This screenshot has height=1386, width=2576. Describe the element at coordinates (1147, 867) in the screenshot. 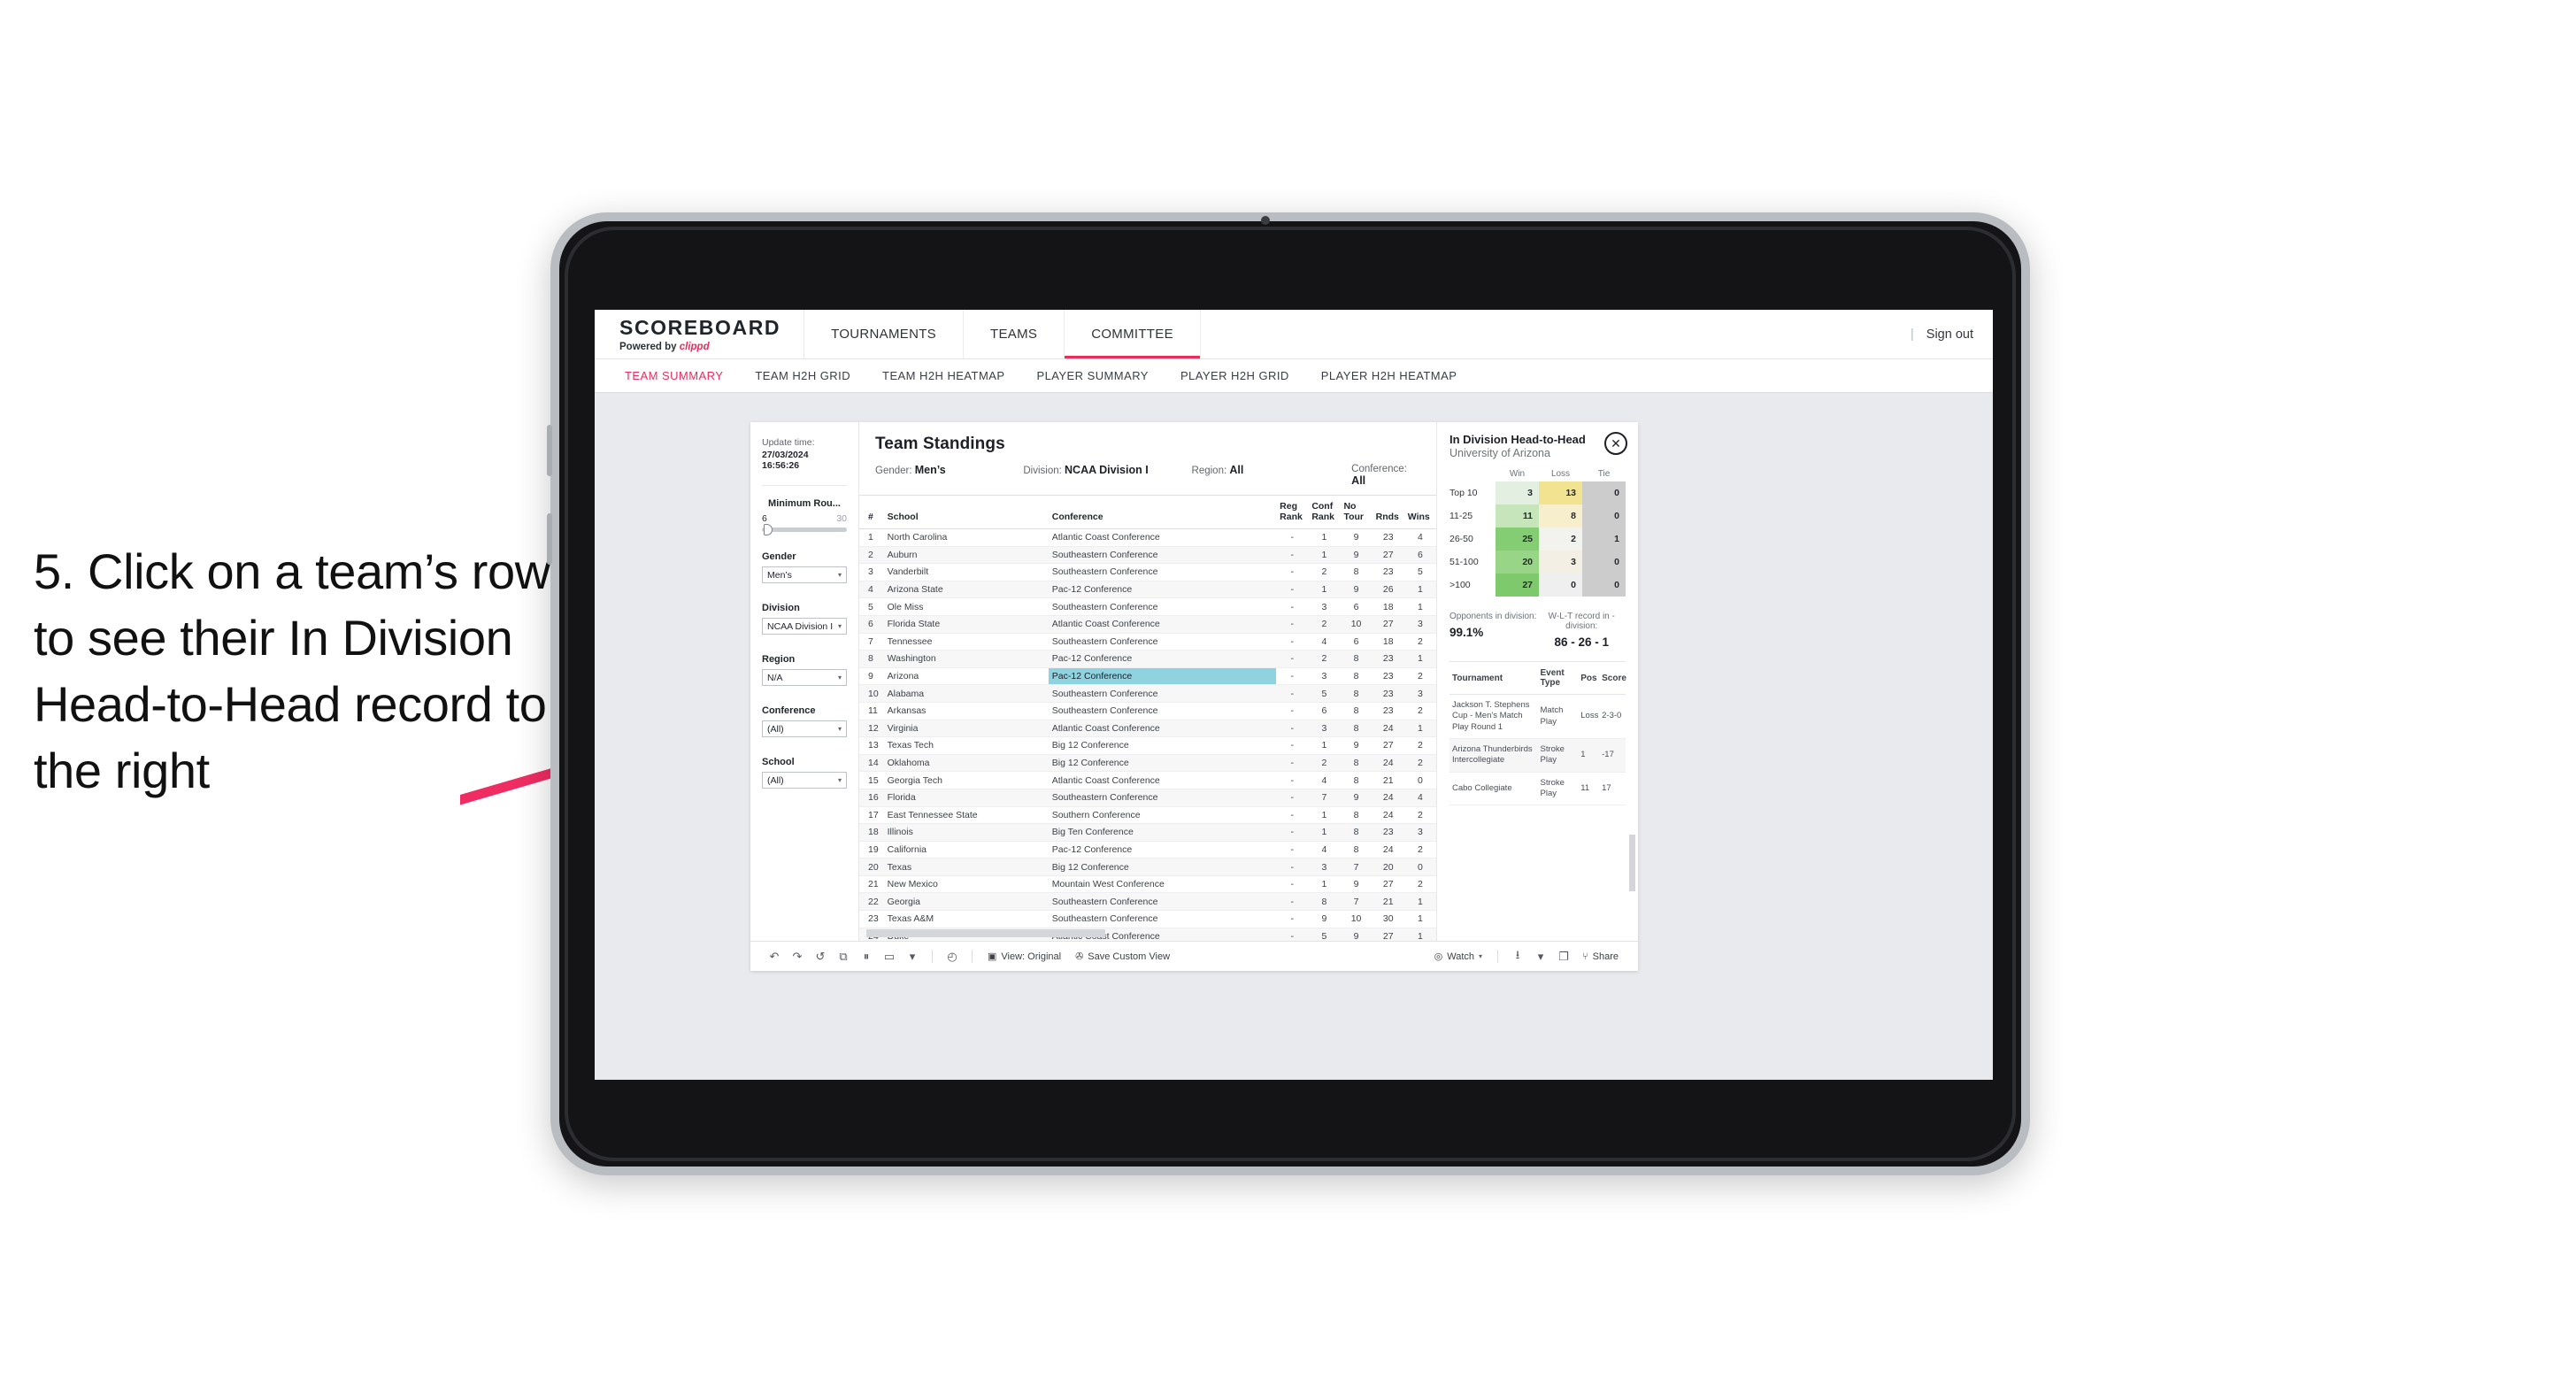

I see `table-row: 20 Texas Big 12 Conference -3 7 20 0` at that location.